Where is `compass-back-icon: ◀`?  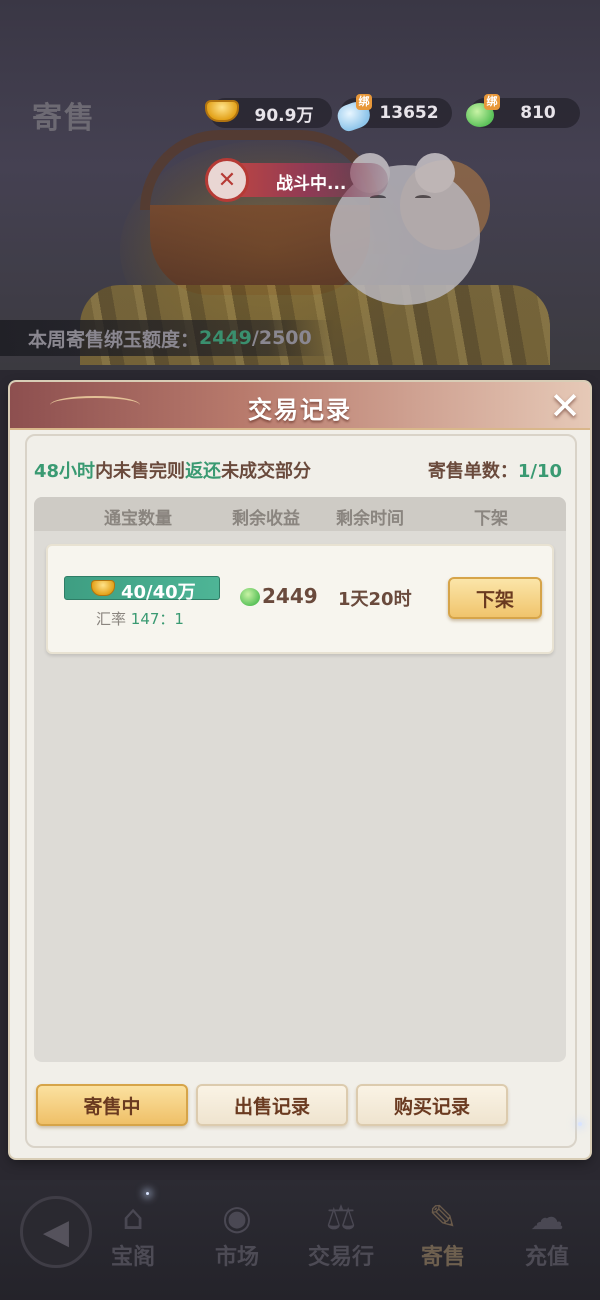 compass-back-icon: ◀ is located at coordinates (56, 1232).